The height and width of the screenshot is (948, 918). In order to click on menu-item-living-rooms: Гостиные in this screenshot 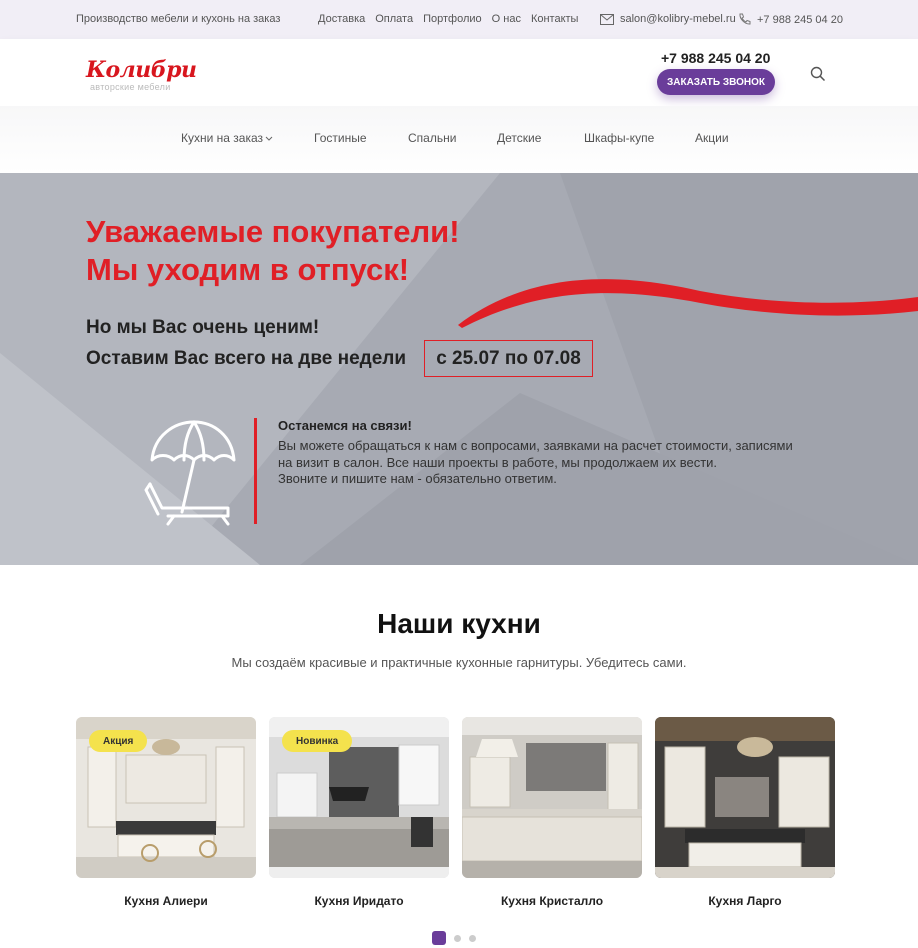, I will do `click(340, 138)`.